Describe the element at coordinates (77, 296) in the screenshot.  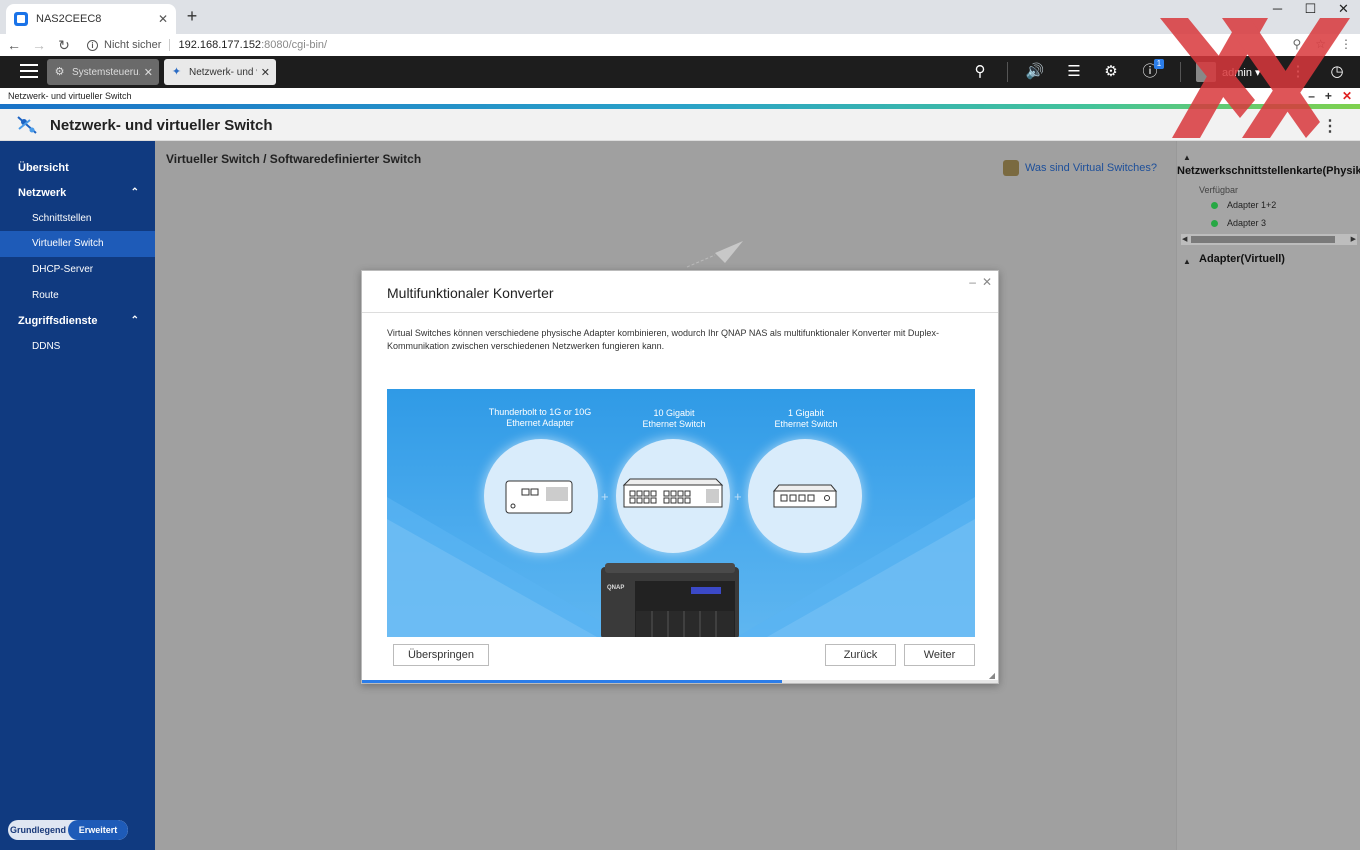
I see `sidebar-item-route: Route` at that location.